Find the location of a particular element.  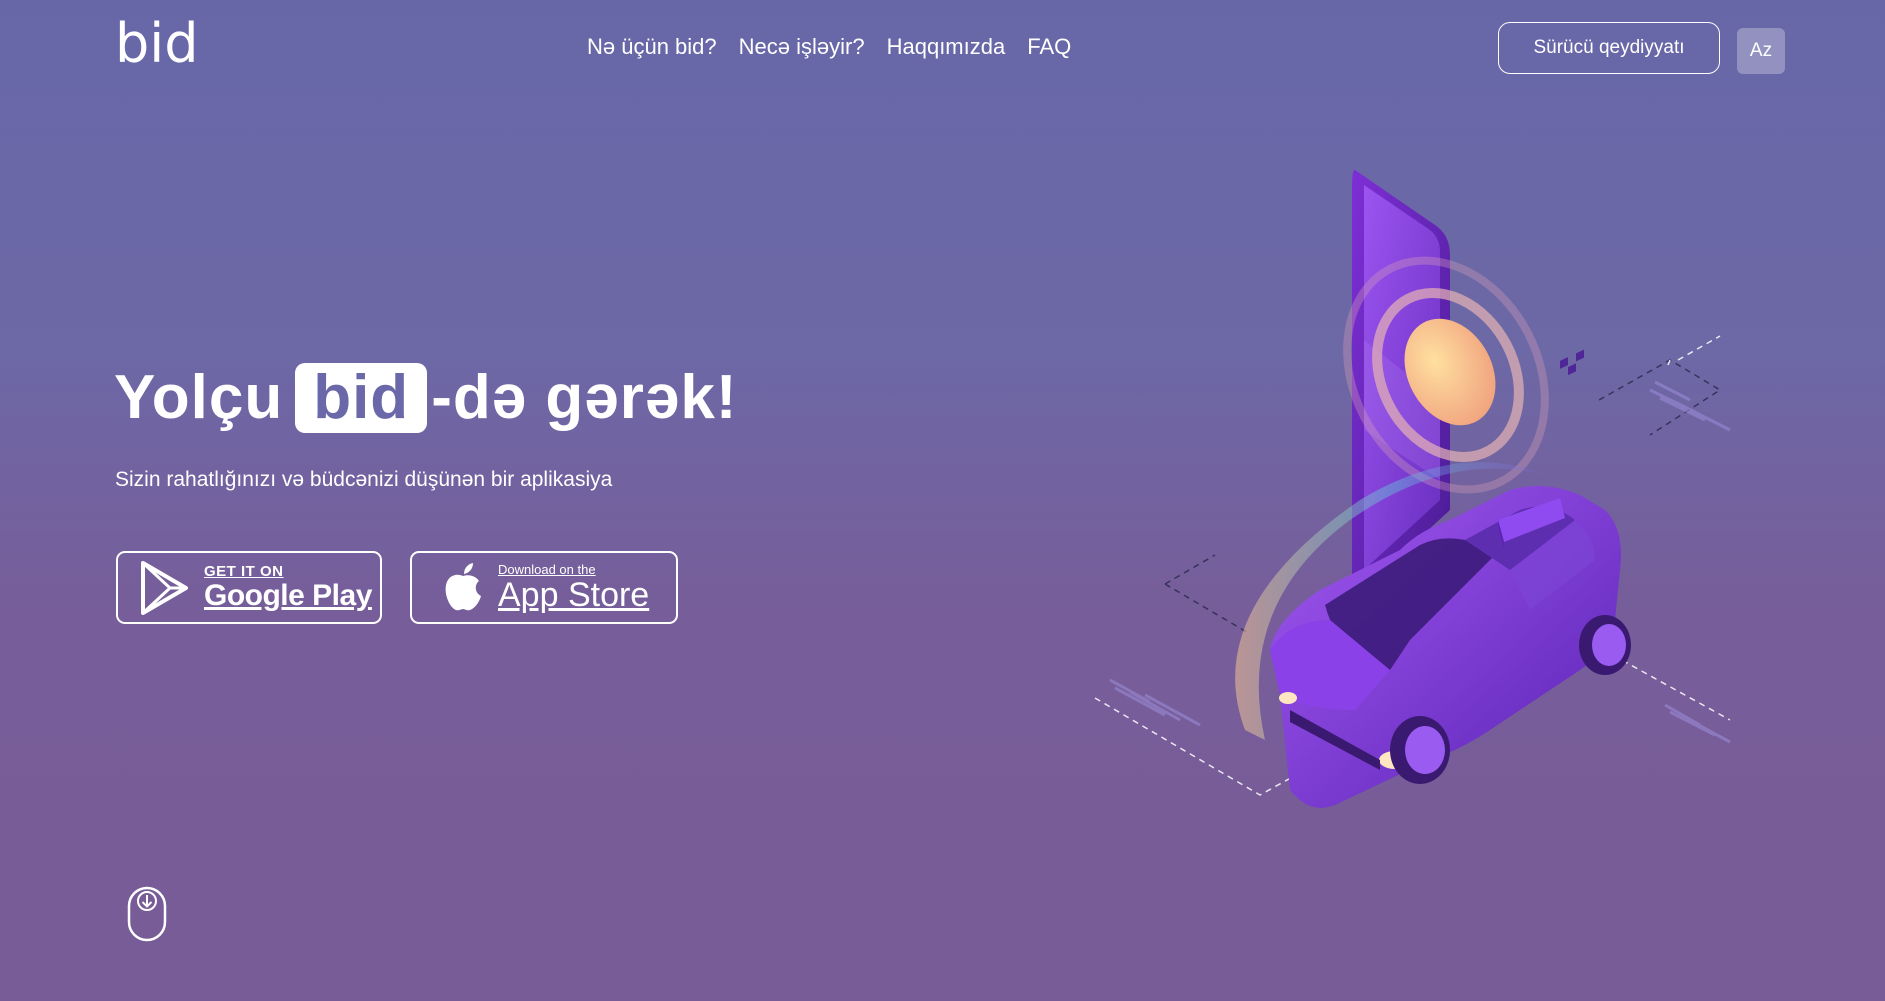

logo-text: bid is located at coordinates (157, 45).